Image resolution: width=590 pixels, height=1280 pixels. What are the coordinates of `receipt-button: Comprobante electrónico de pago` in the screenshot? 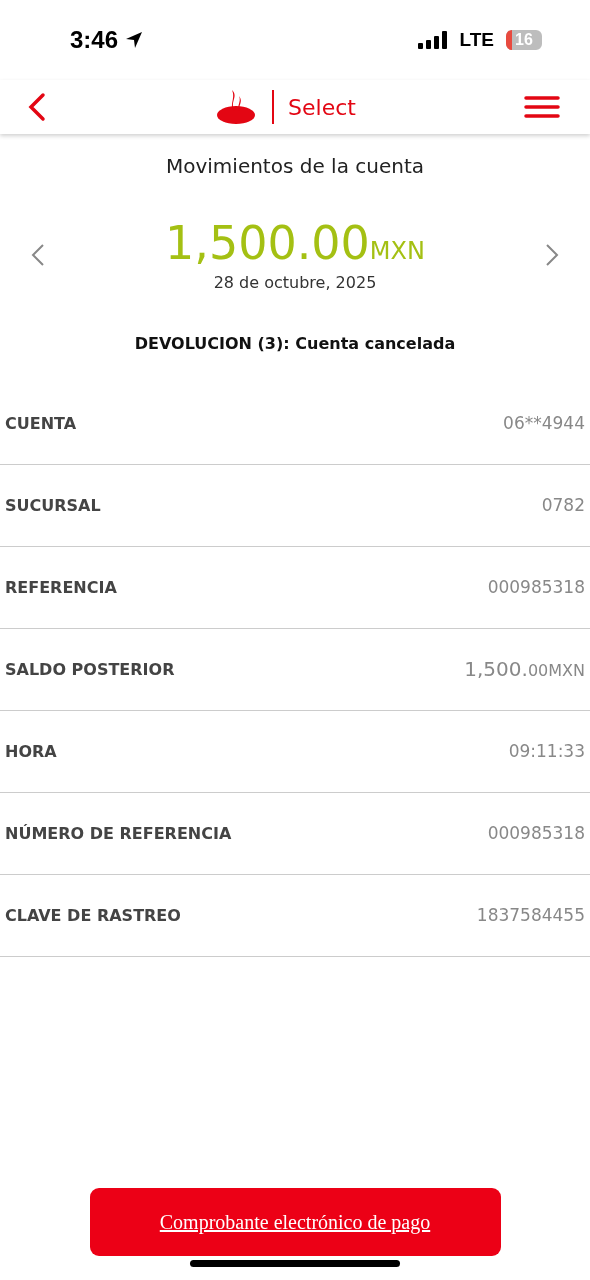 It's located at (295, 1222).